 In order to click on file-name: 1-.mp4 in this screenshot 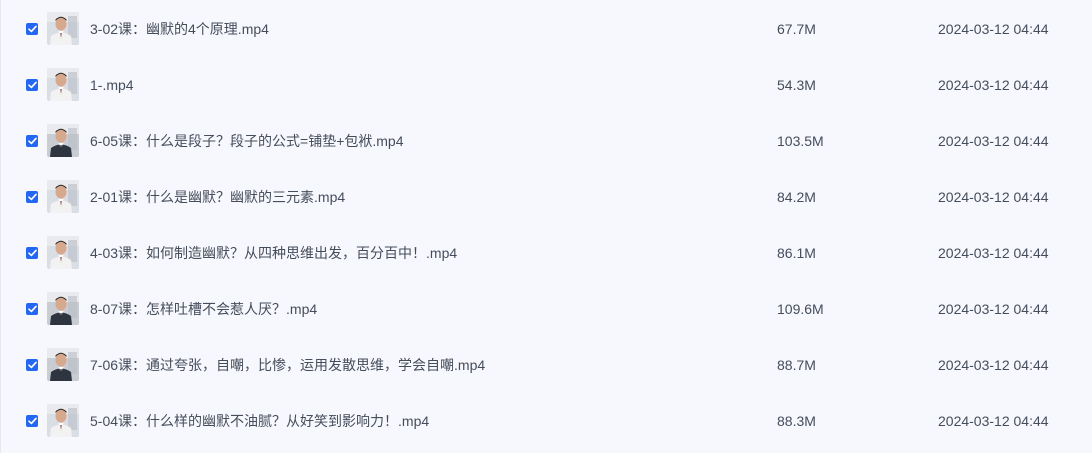, I will do `click(112, 85)`.